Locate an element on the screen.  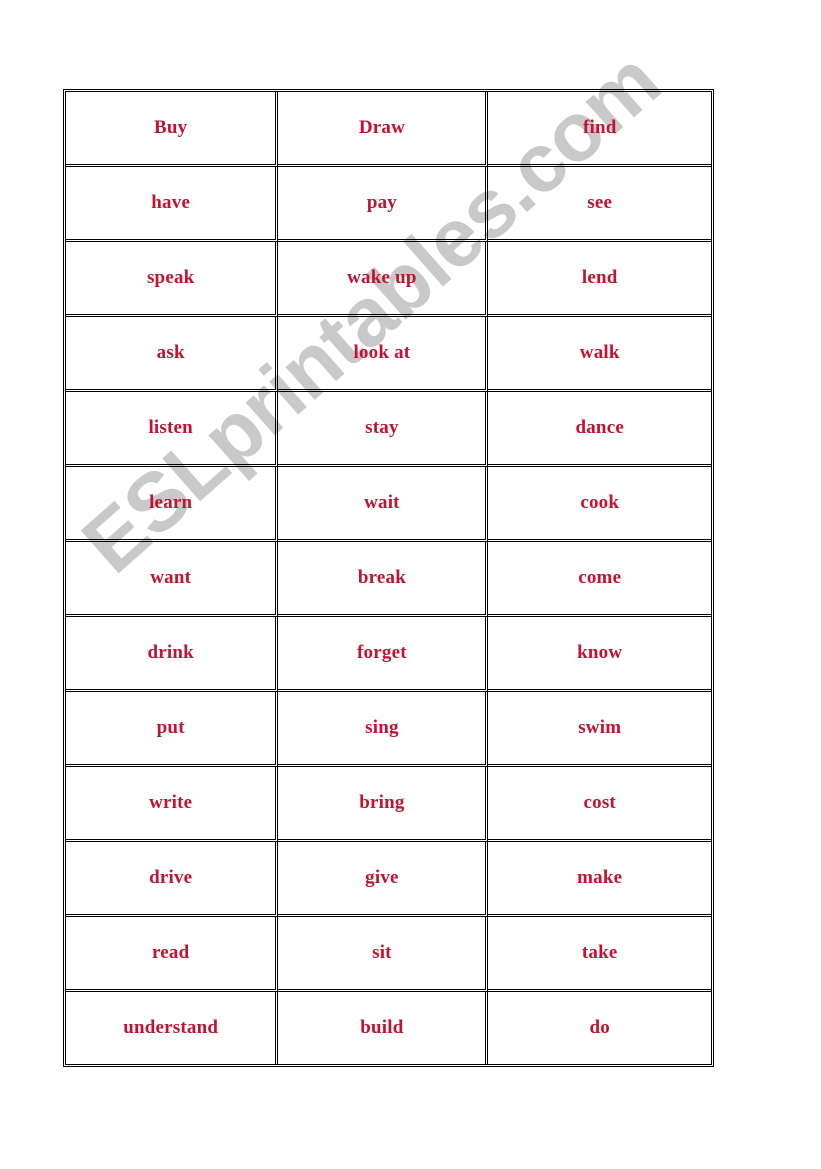
verb-card-word: come is located at coordinates (600, 577).